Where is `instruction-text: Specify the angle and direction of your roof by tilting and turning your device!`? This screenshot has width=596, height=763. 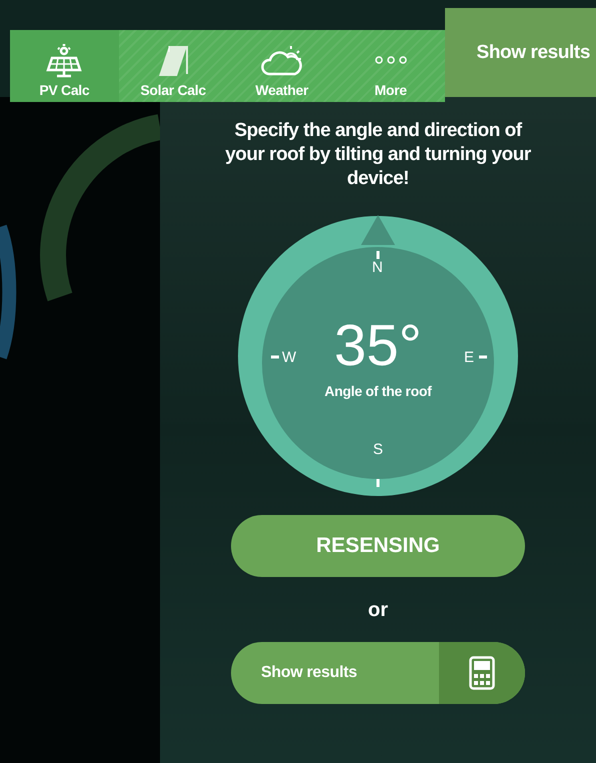 instruction-text: Specify the angle and direction of your roof by tilting and turning your device! is located at coordinates (378, 155).